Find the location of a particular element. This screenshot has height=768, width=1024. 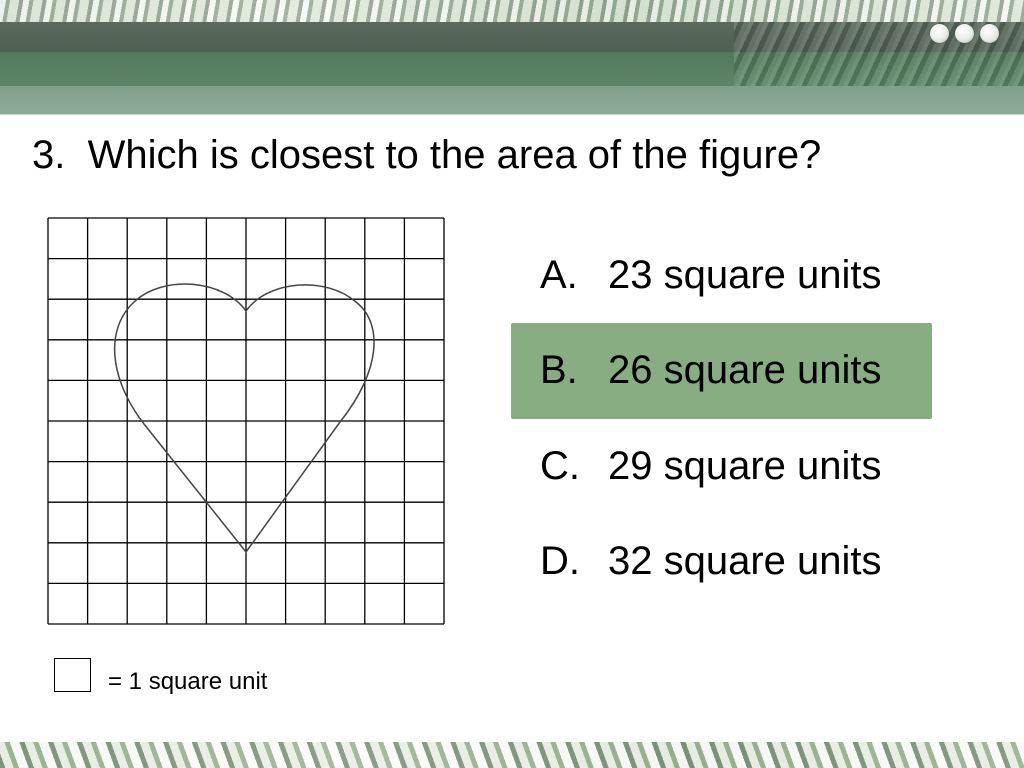

header-banner is located at coordinates (512, 57).